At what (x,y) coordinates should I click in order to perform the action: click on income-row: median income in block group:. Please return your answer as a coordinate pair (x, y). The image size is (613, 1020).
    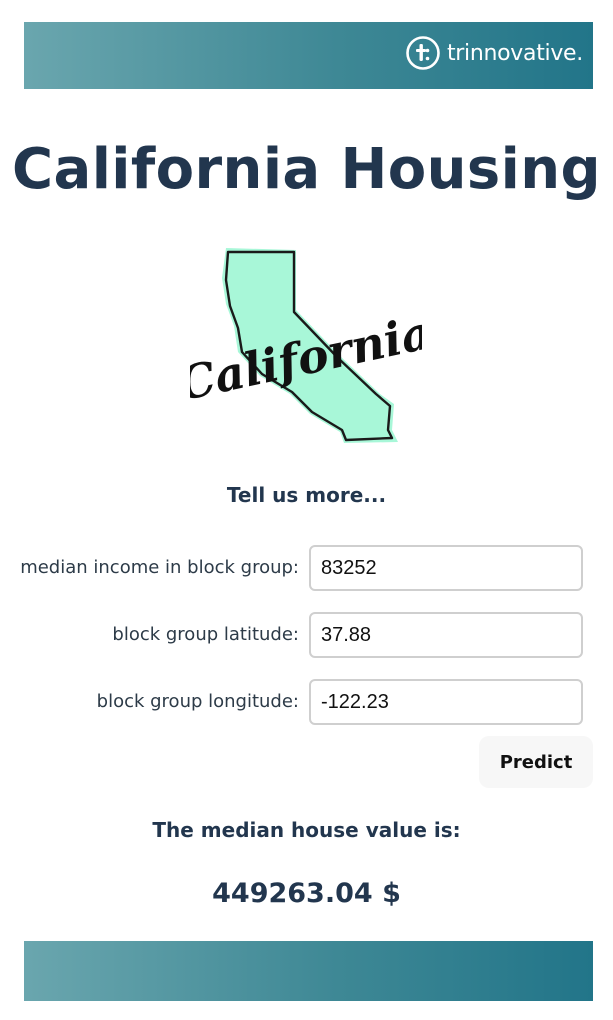
    Looking at the image, I should click on (306, 568).